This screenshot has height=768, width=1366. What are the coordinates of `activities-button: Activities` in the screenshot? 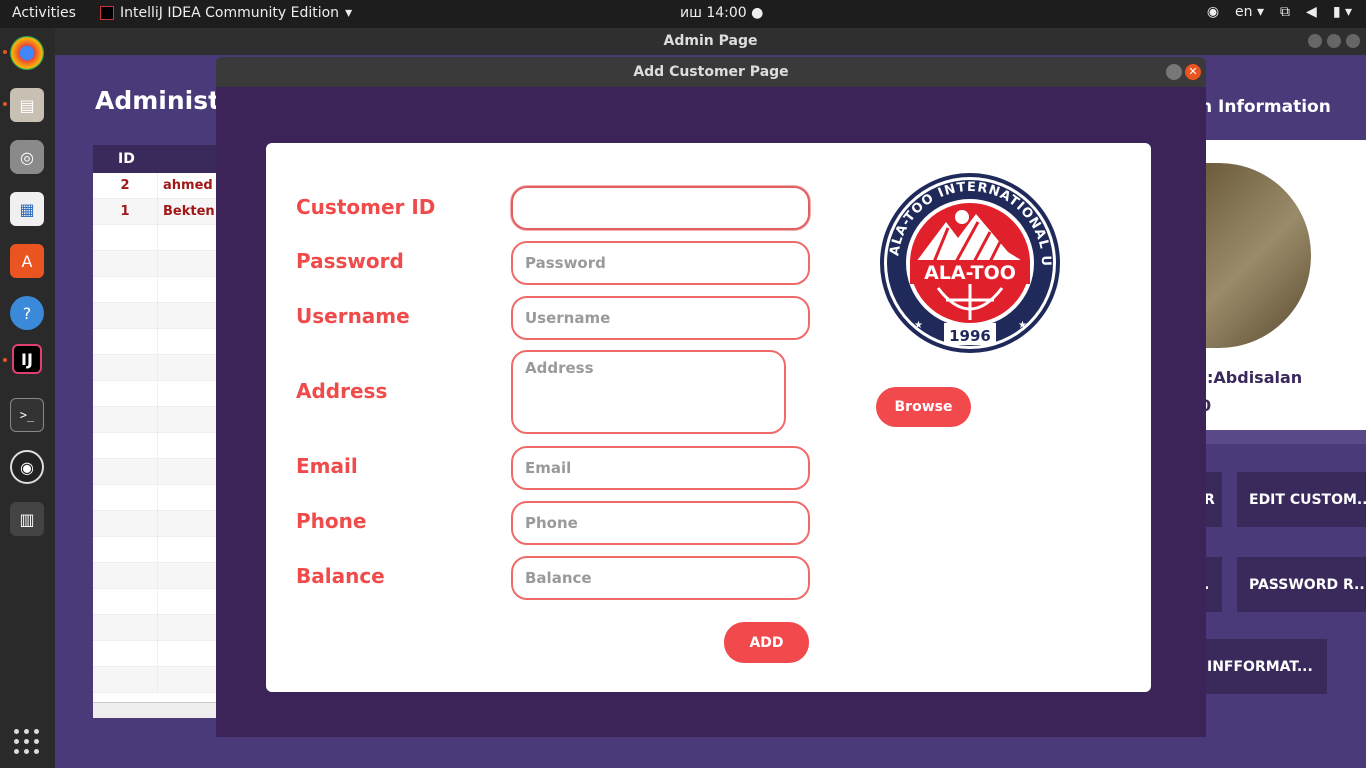 It's located at (44, 13).